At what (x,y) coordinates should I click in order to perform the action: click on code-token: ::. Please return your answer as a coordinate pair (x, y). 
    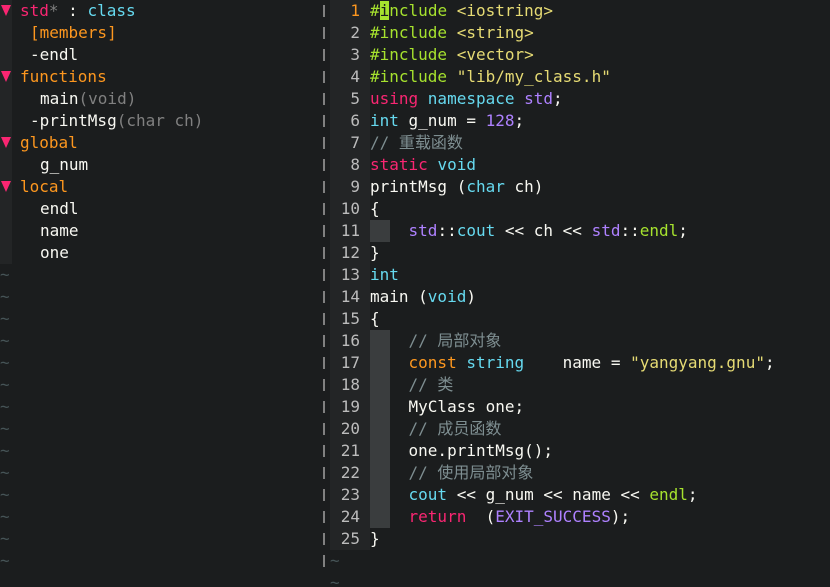
    Looking at the image, I should click on (447, 230).